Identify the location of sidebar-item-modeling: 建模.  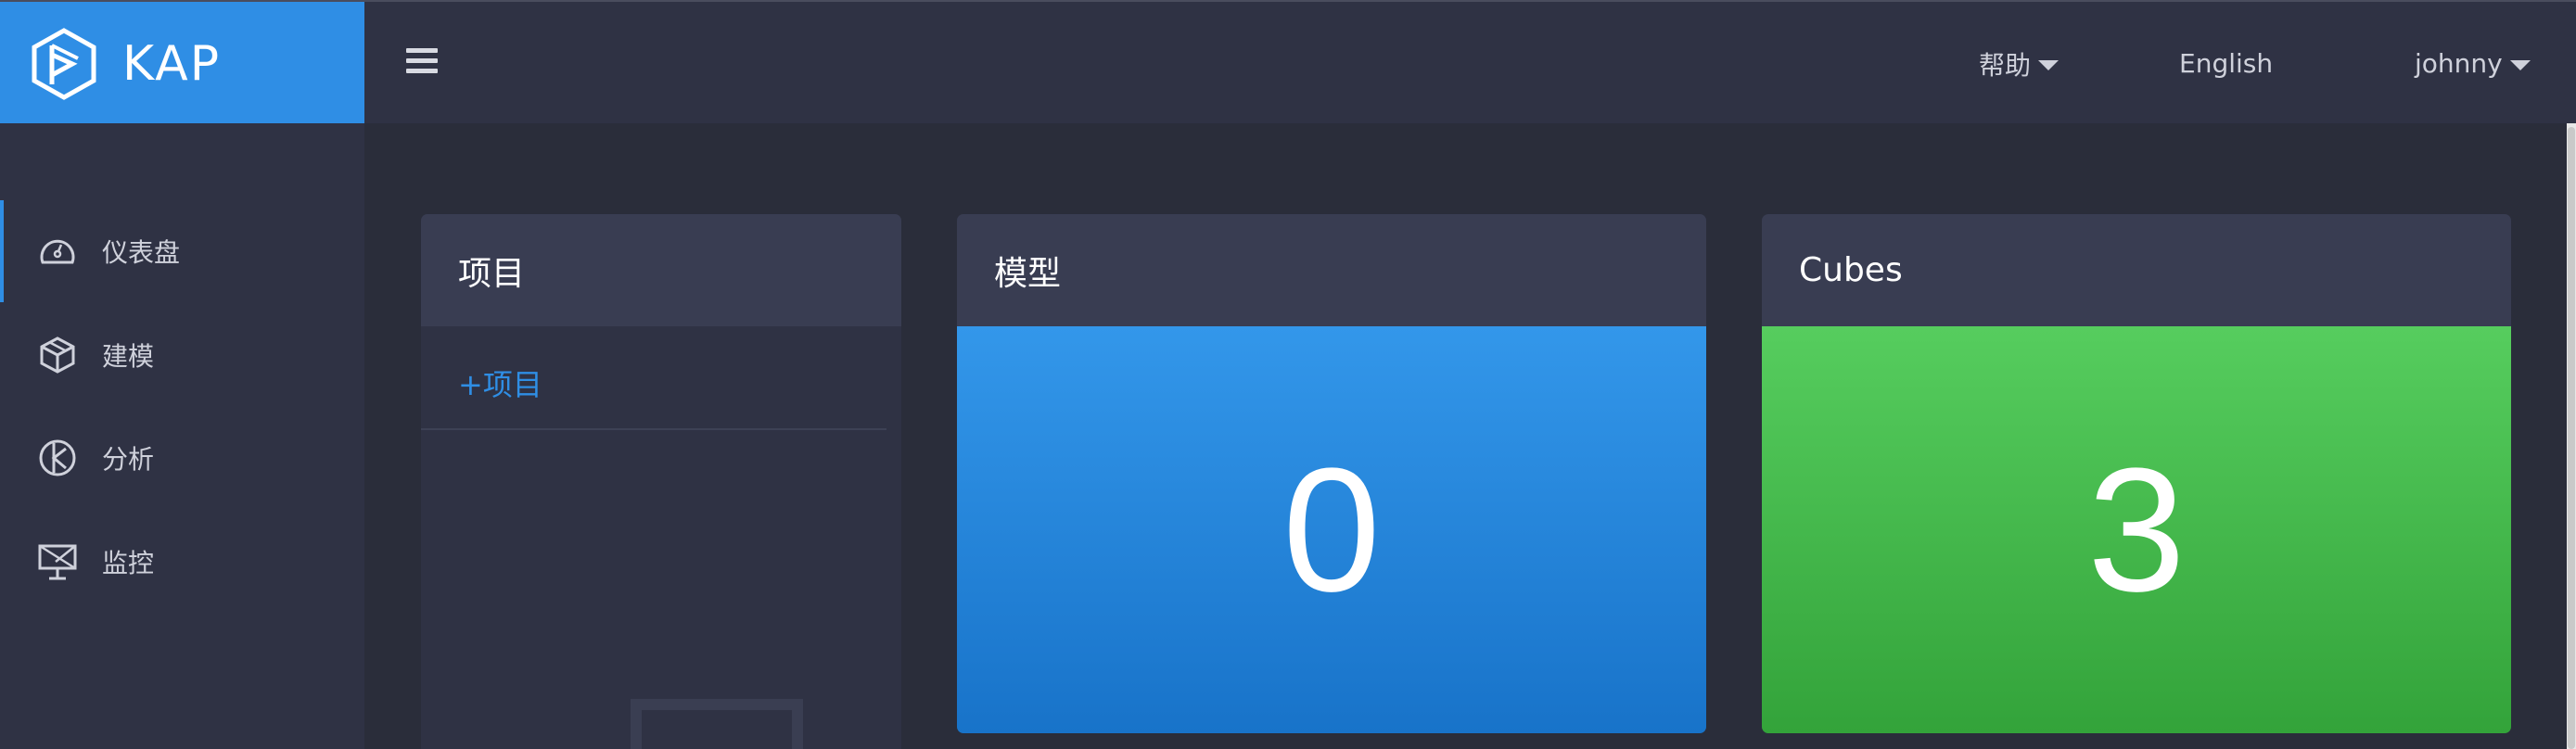
(182, 355).